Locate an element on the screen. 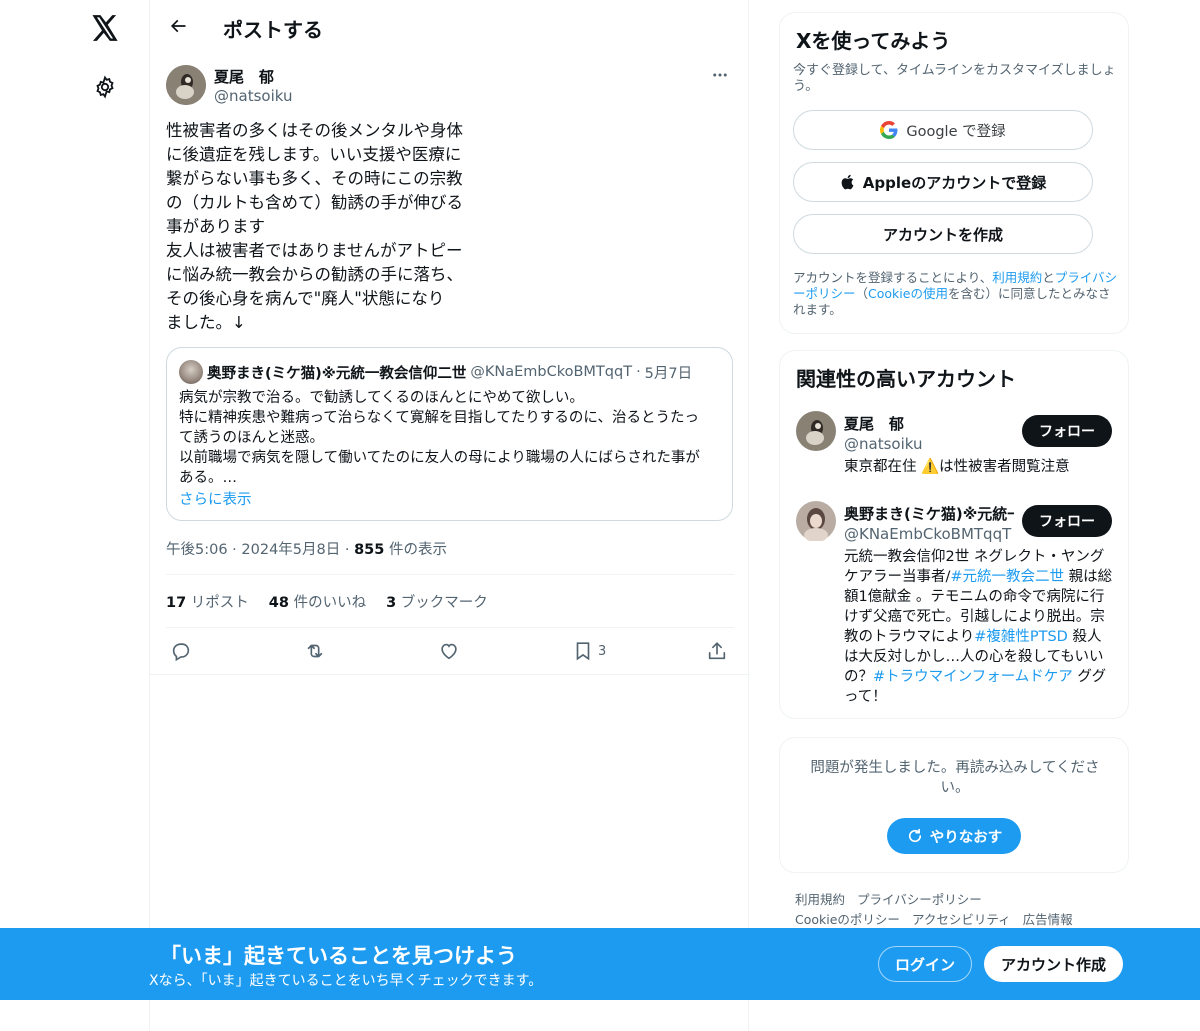 The image size is (1200, 1031). author-handle: @natsoiku is located at coordinates (253, 96).